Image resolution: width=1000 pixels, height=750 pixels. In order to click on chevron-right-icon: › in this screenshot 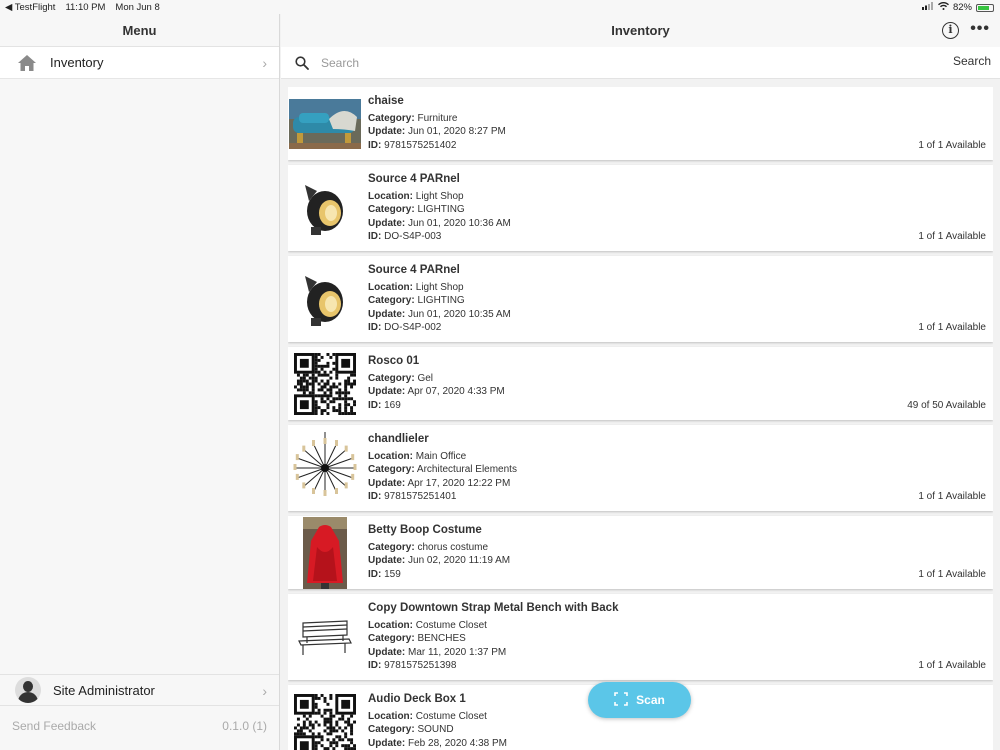, I will do `click(264, 63)`.